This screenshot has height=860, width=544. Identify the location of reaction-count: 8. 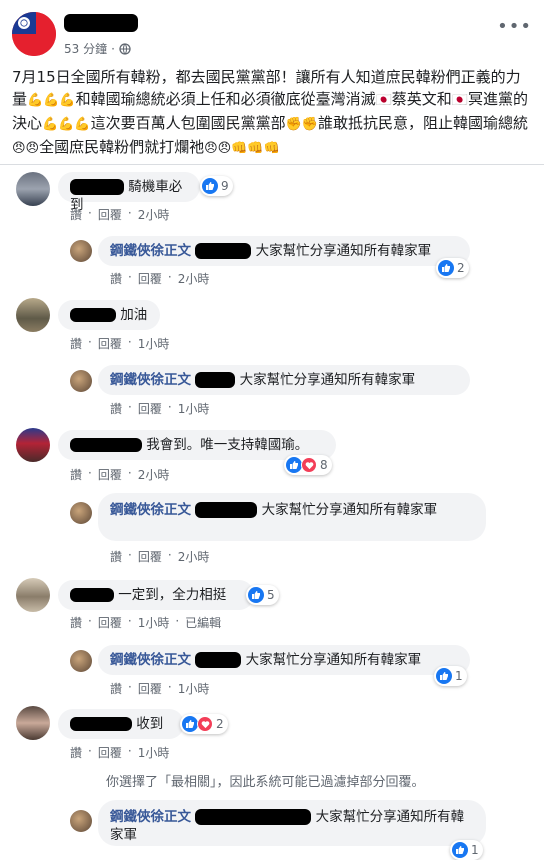
(308, 465).